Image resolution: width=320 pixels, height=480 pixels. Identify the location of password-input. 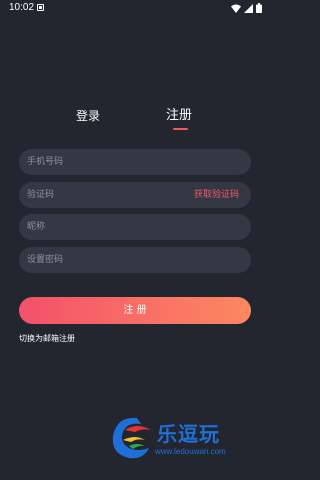
(102, 260).